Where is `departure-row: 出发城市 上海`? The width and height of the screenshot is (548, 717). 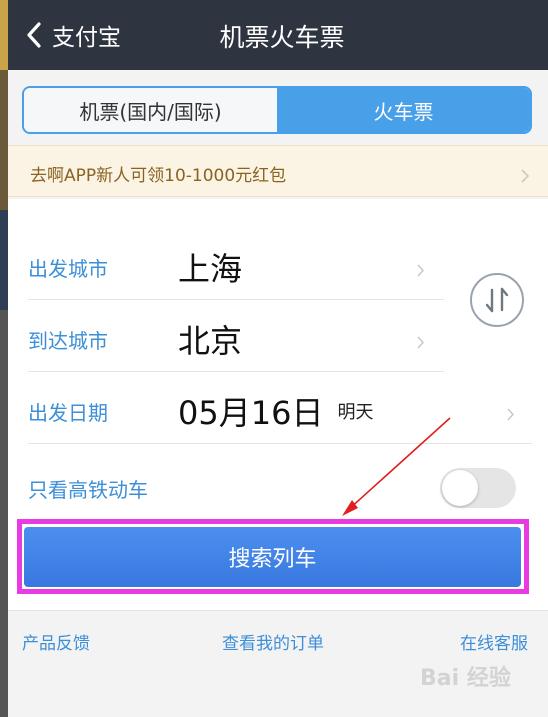 departure-row: 出发城市 上海 is located at coordinates (135, 267).